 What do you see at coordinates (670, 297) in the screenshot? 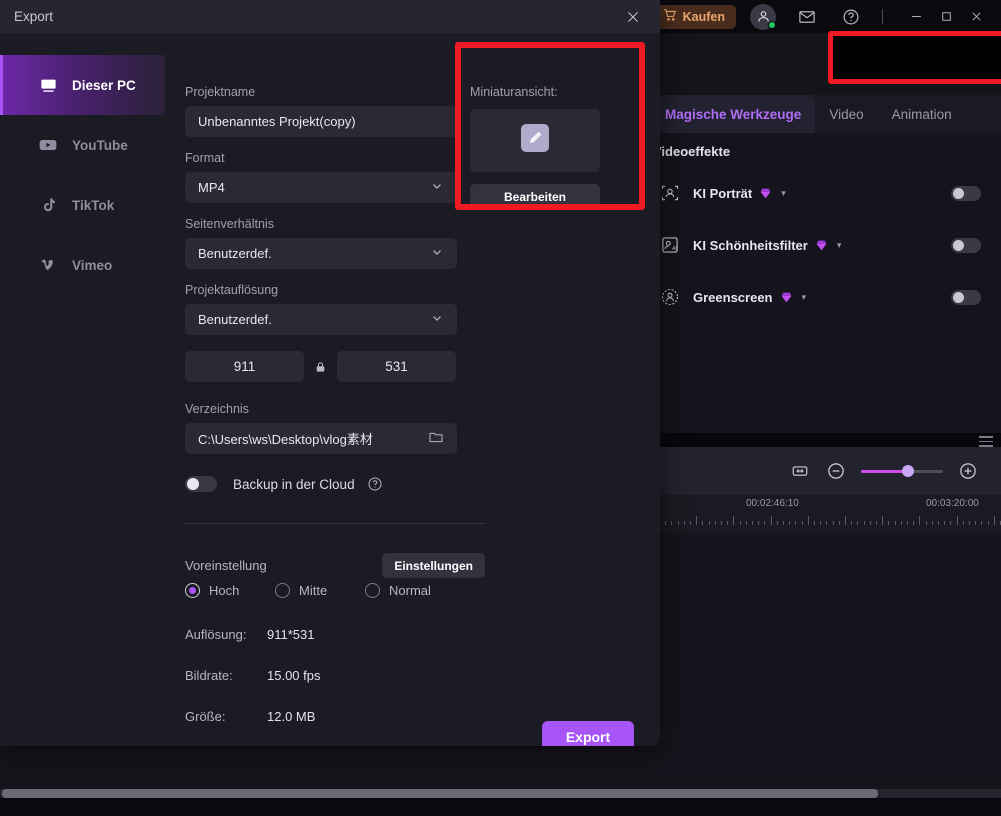
I see `greenscreen-icon` at bounding box center [670, 297].